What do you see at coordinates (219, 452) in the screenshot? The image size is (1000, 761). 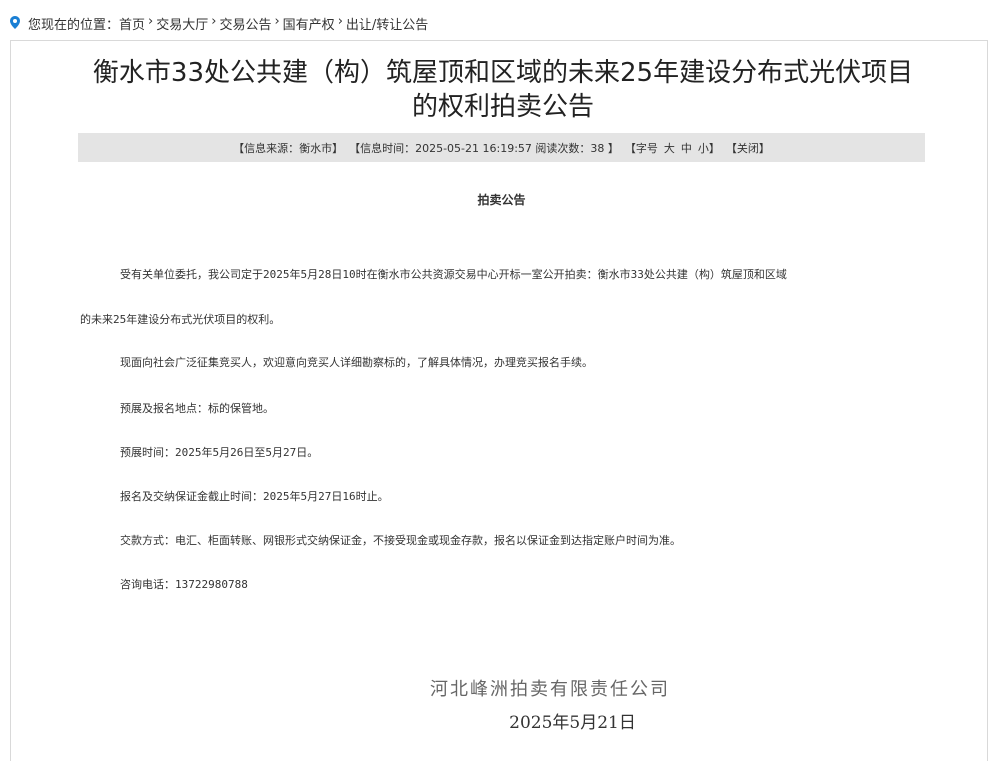 I see `paragraph-4: 预展时间：2025年5月26日至5月27日。` at bounding box center [219, 452].